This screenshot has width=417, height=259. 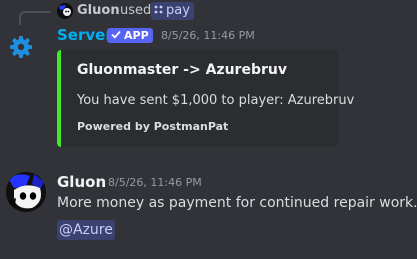 I want to click on embed-footer: Powered by PostmanPat, so click(x=153, y=126).